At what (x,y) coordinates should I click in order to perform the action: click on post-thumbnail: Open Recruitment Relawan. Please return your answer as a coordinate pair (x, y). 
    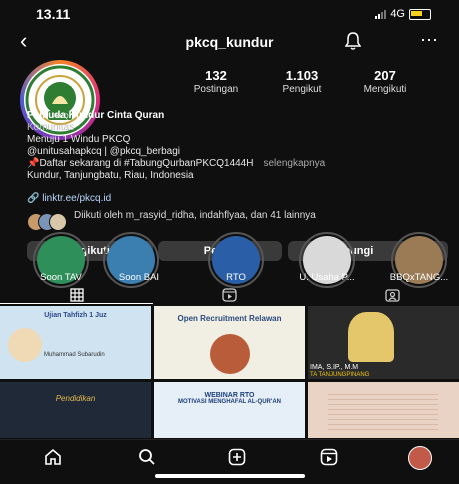
    Looking at the image, I should click on (229, 342).